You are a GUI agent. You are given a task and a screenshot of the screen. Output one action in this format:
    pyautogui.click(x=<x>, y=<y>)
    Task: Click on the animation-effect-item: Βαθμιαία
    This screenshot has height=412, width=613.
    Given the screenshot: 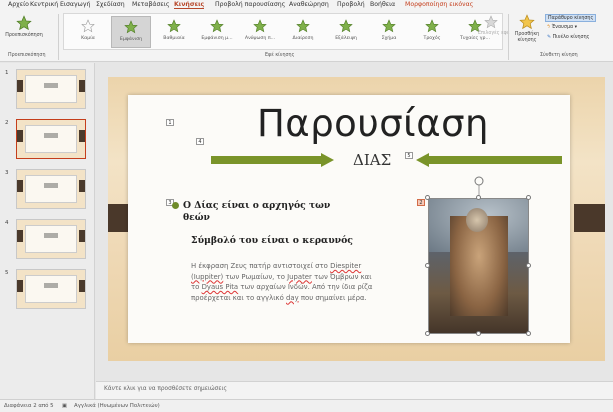 What is the action you would take?
    pyautogui.click(x=174, y=32)
    